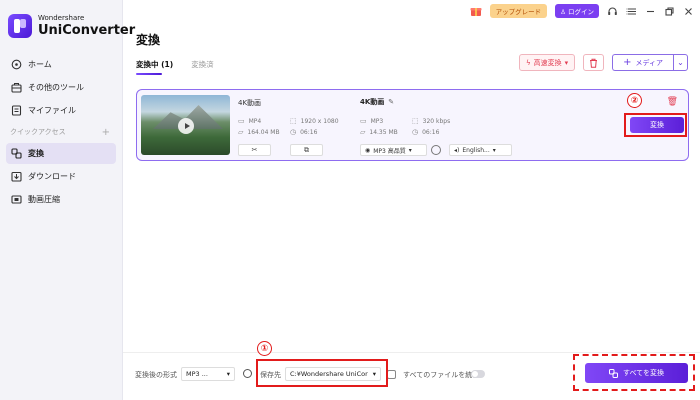 The height and width of the screenshot is (400, 700). What do you see at coordinates (263, 132) in the screenshot?
I see `source-size-value: 164.04 MB` at bounding box center [263, 132].